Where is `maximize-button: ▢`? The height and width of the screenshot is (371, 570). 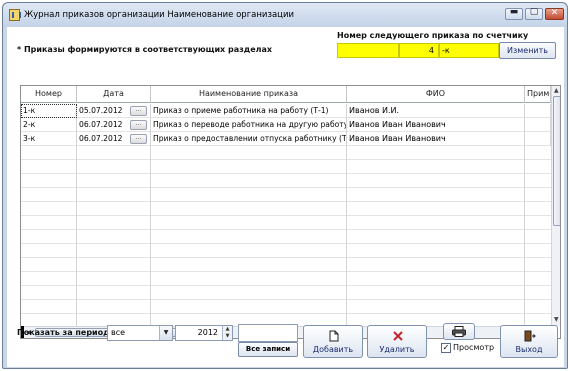 maximize-button: ▢ is located at coordinates (534, 13).